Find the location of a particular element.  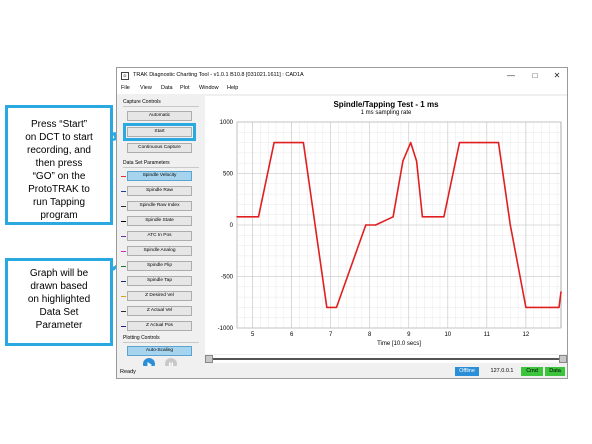

y-tick-label: -500 is located at coordinates (227, 278).